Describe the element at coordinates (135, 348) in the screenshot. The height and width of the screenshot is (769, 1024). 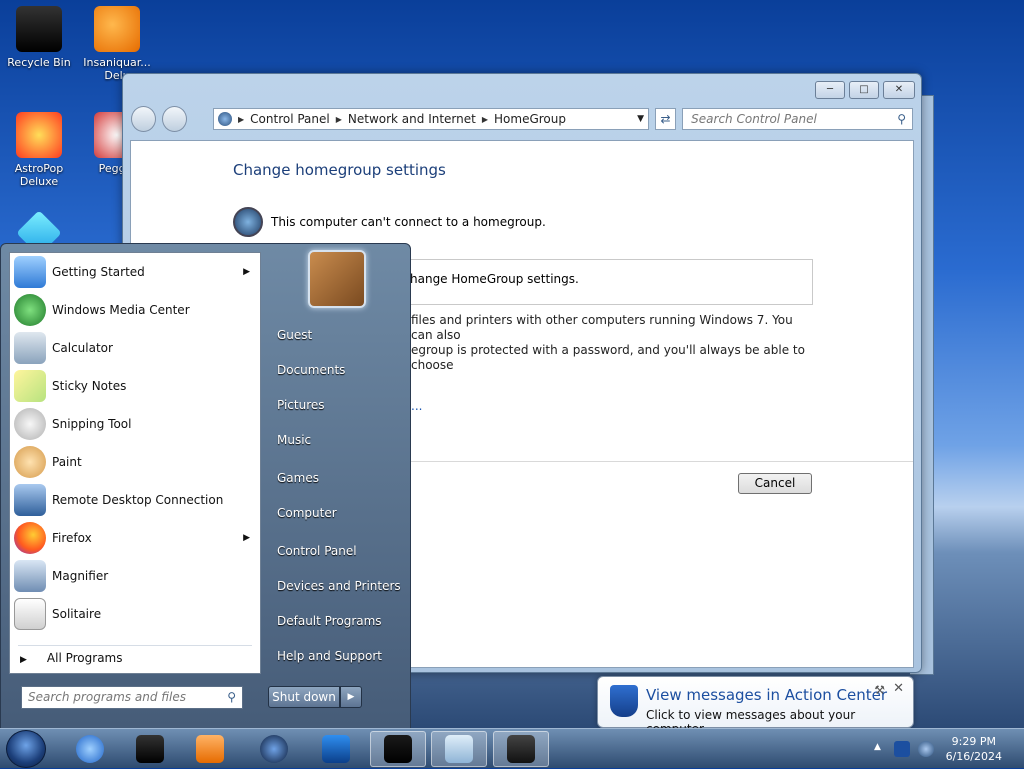
I see `program-item-calculator: Calculator` at that location.